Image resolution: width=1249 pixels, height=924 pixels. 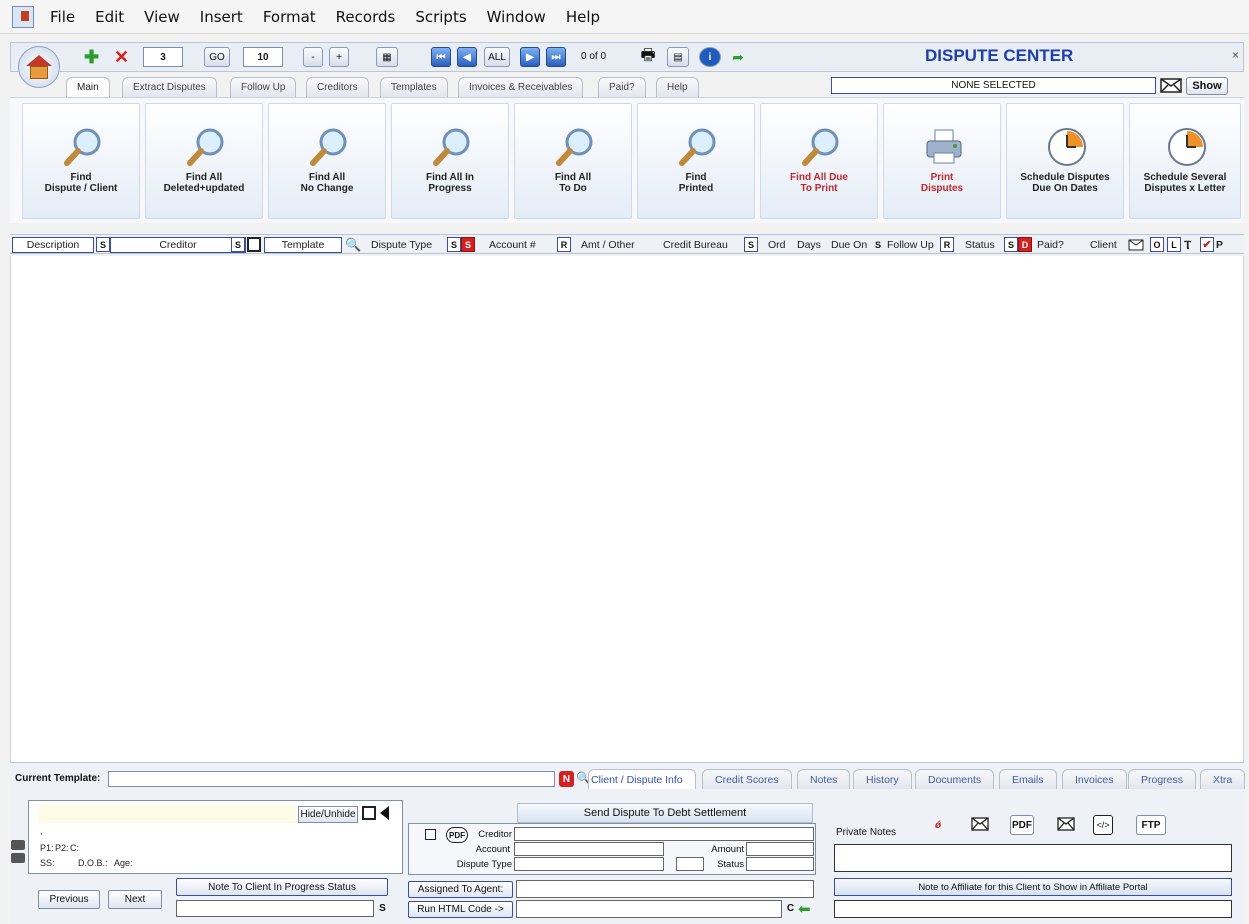 I want to click on hide-unhide-button: Hide/Unhide, so click(x=328, y=814).